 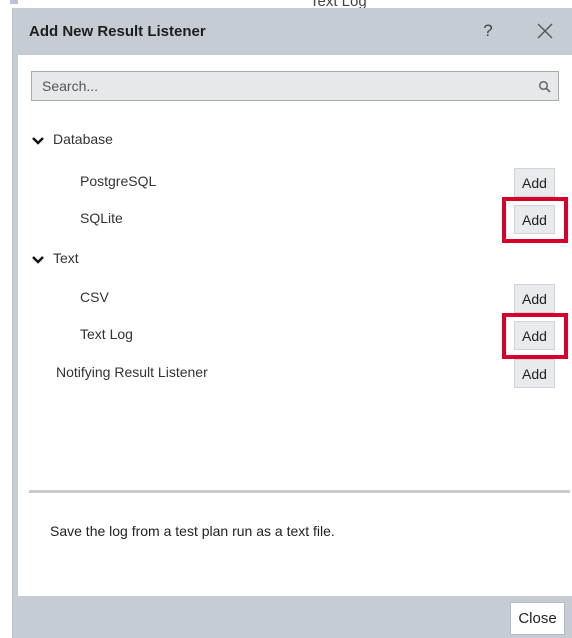 What do you see at coordinates (534, 335) in the screenshot?
I see `add-text-log-button: Add` at bounding box center [534, 335].